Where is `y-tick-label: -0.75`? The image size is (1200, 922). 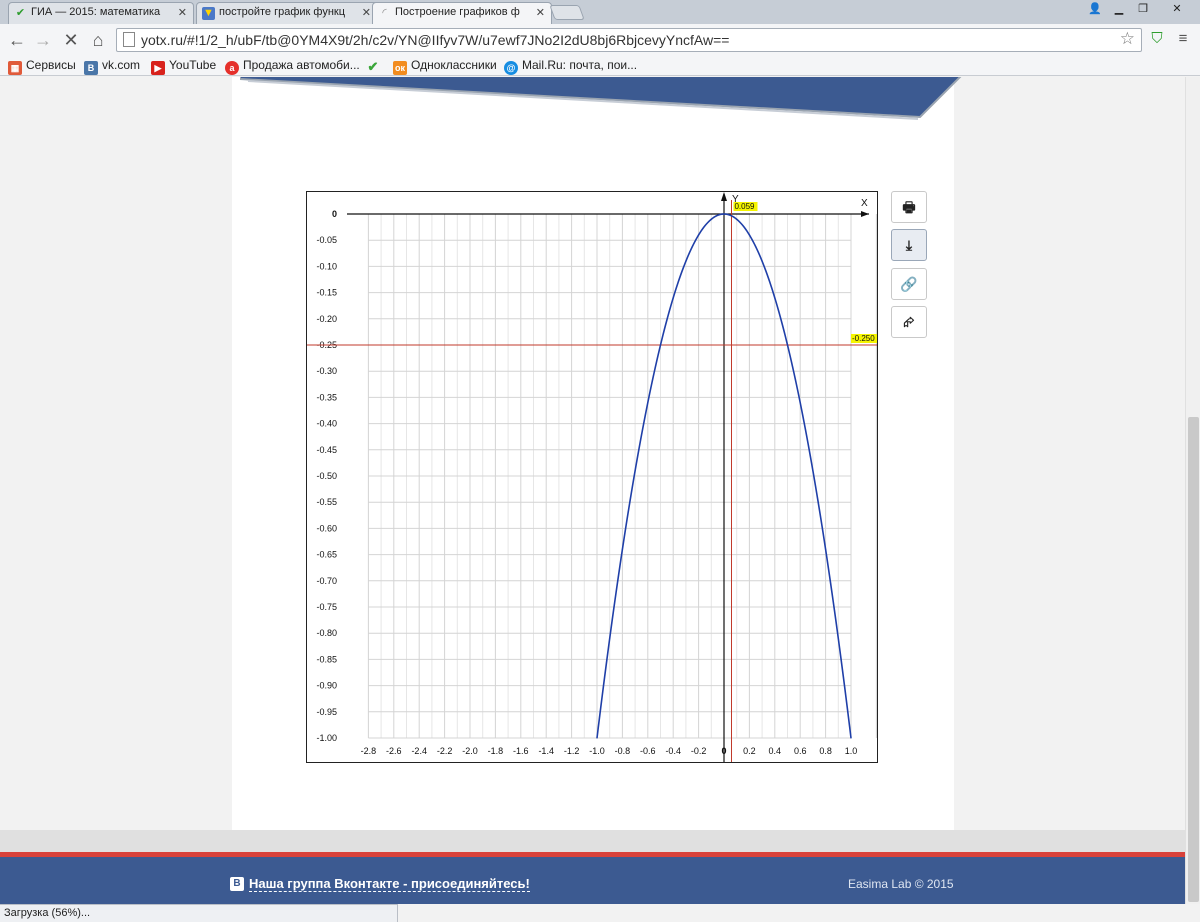 y-tick-label: -0.75 is located at coordinates (326, 607).